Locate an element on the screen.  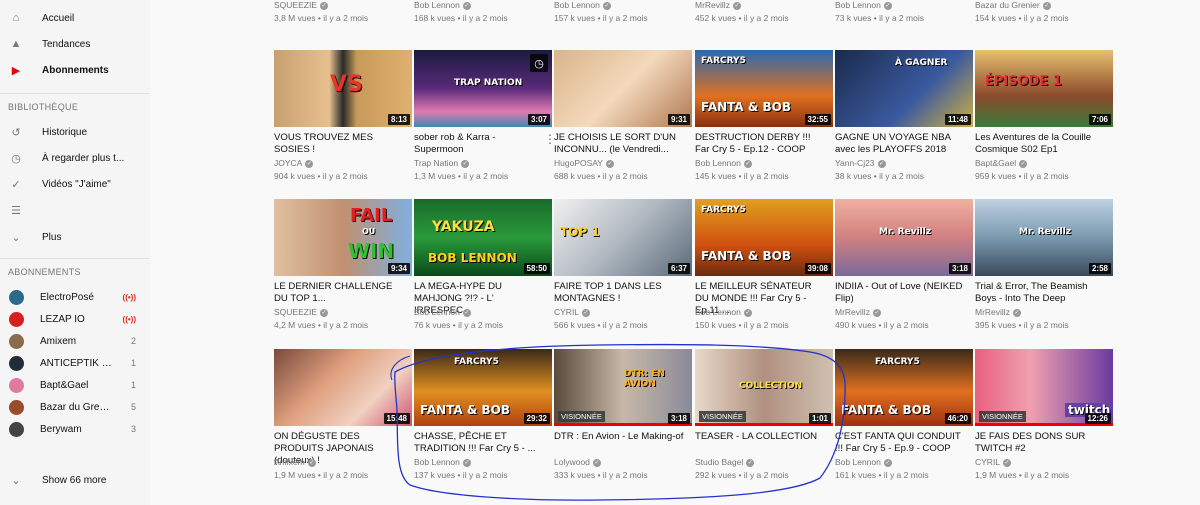
sidebar-item-abonnements: ▶ Abonnements is located at coordinates (75, 70).